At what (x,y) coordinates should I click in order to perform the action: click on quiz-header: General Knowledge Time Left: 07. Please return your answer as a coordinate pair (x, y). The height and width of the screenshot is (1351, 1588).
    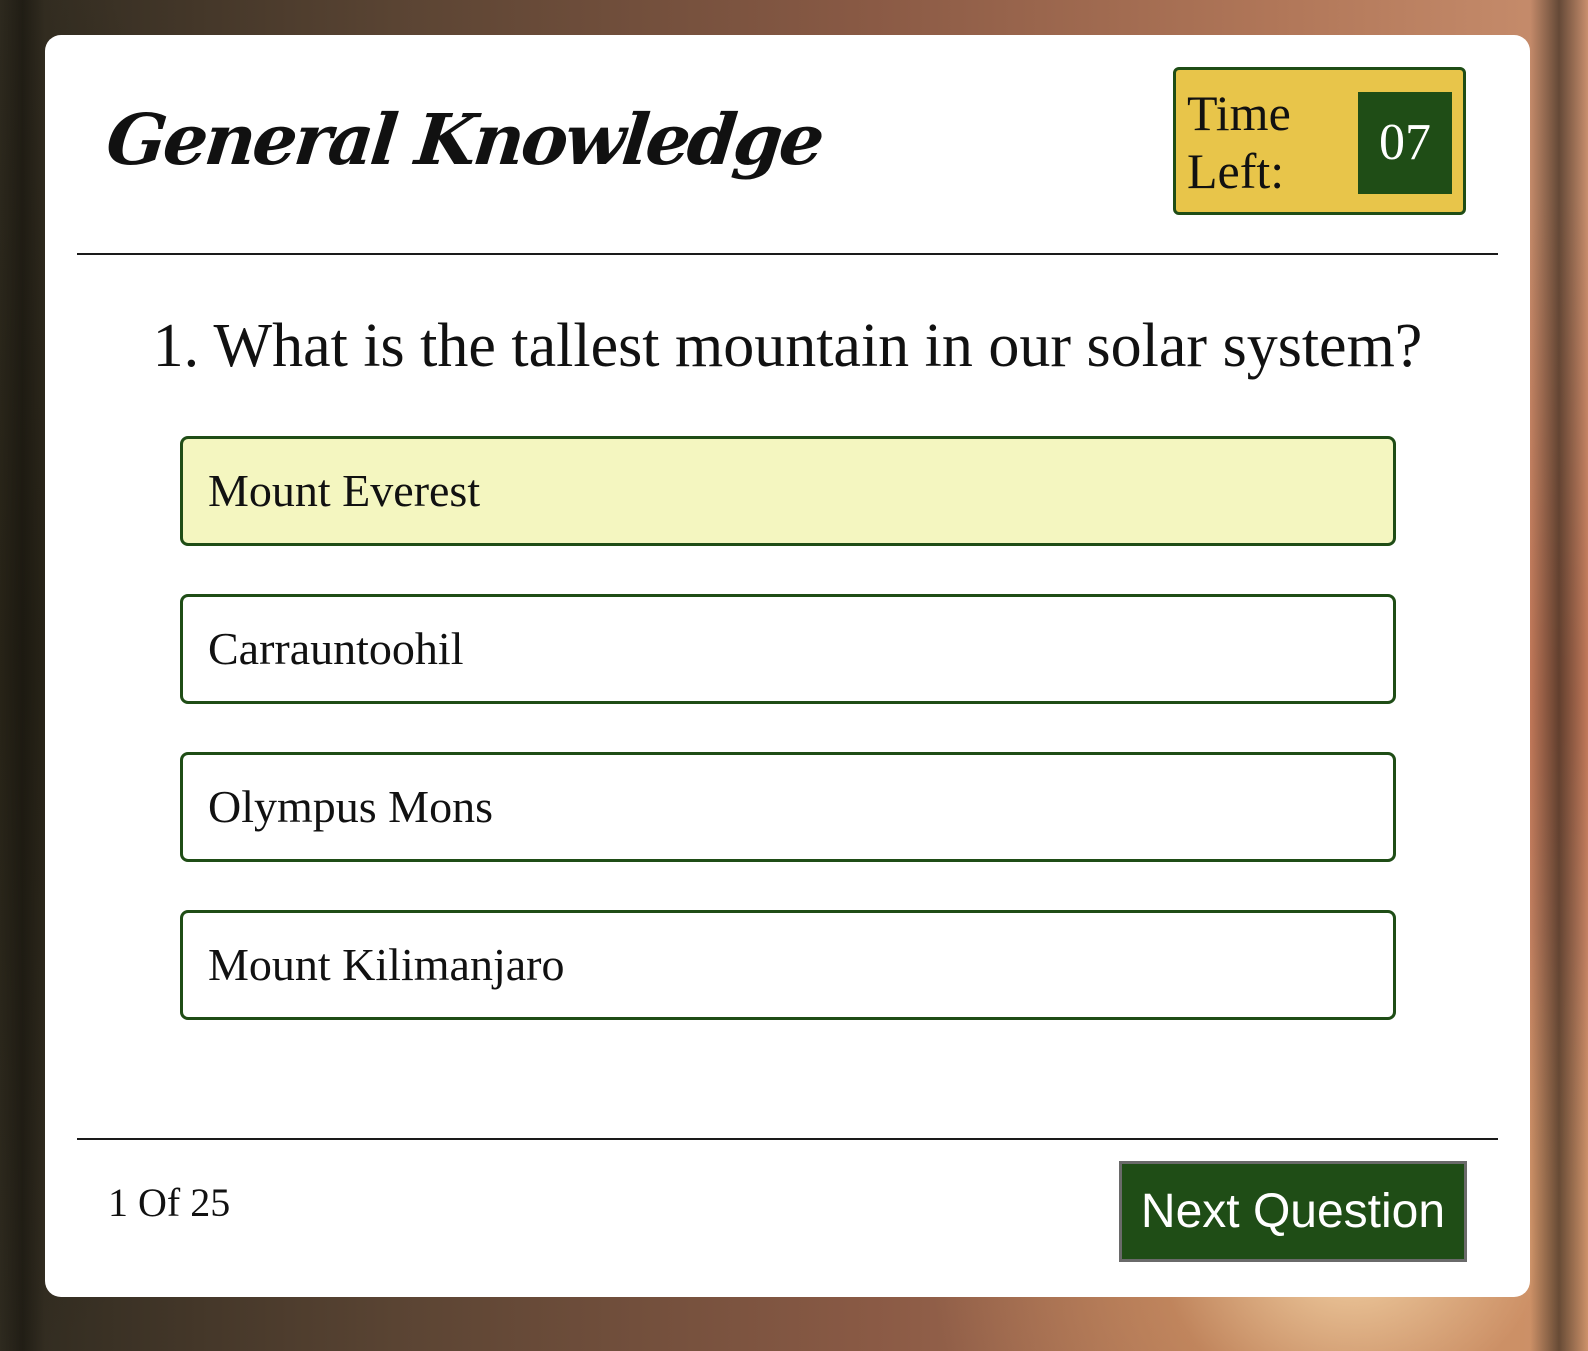
    Looking at the image, I should click on (787, 145).